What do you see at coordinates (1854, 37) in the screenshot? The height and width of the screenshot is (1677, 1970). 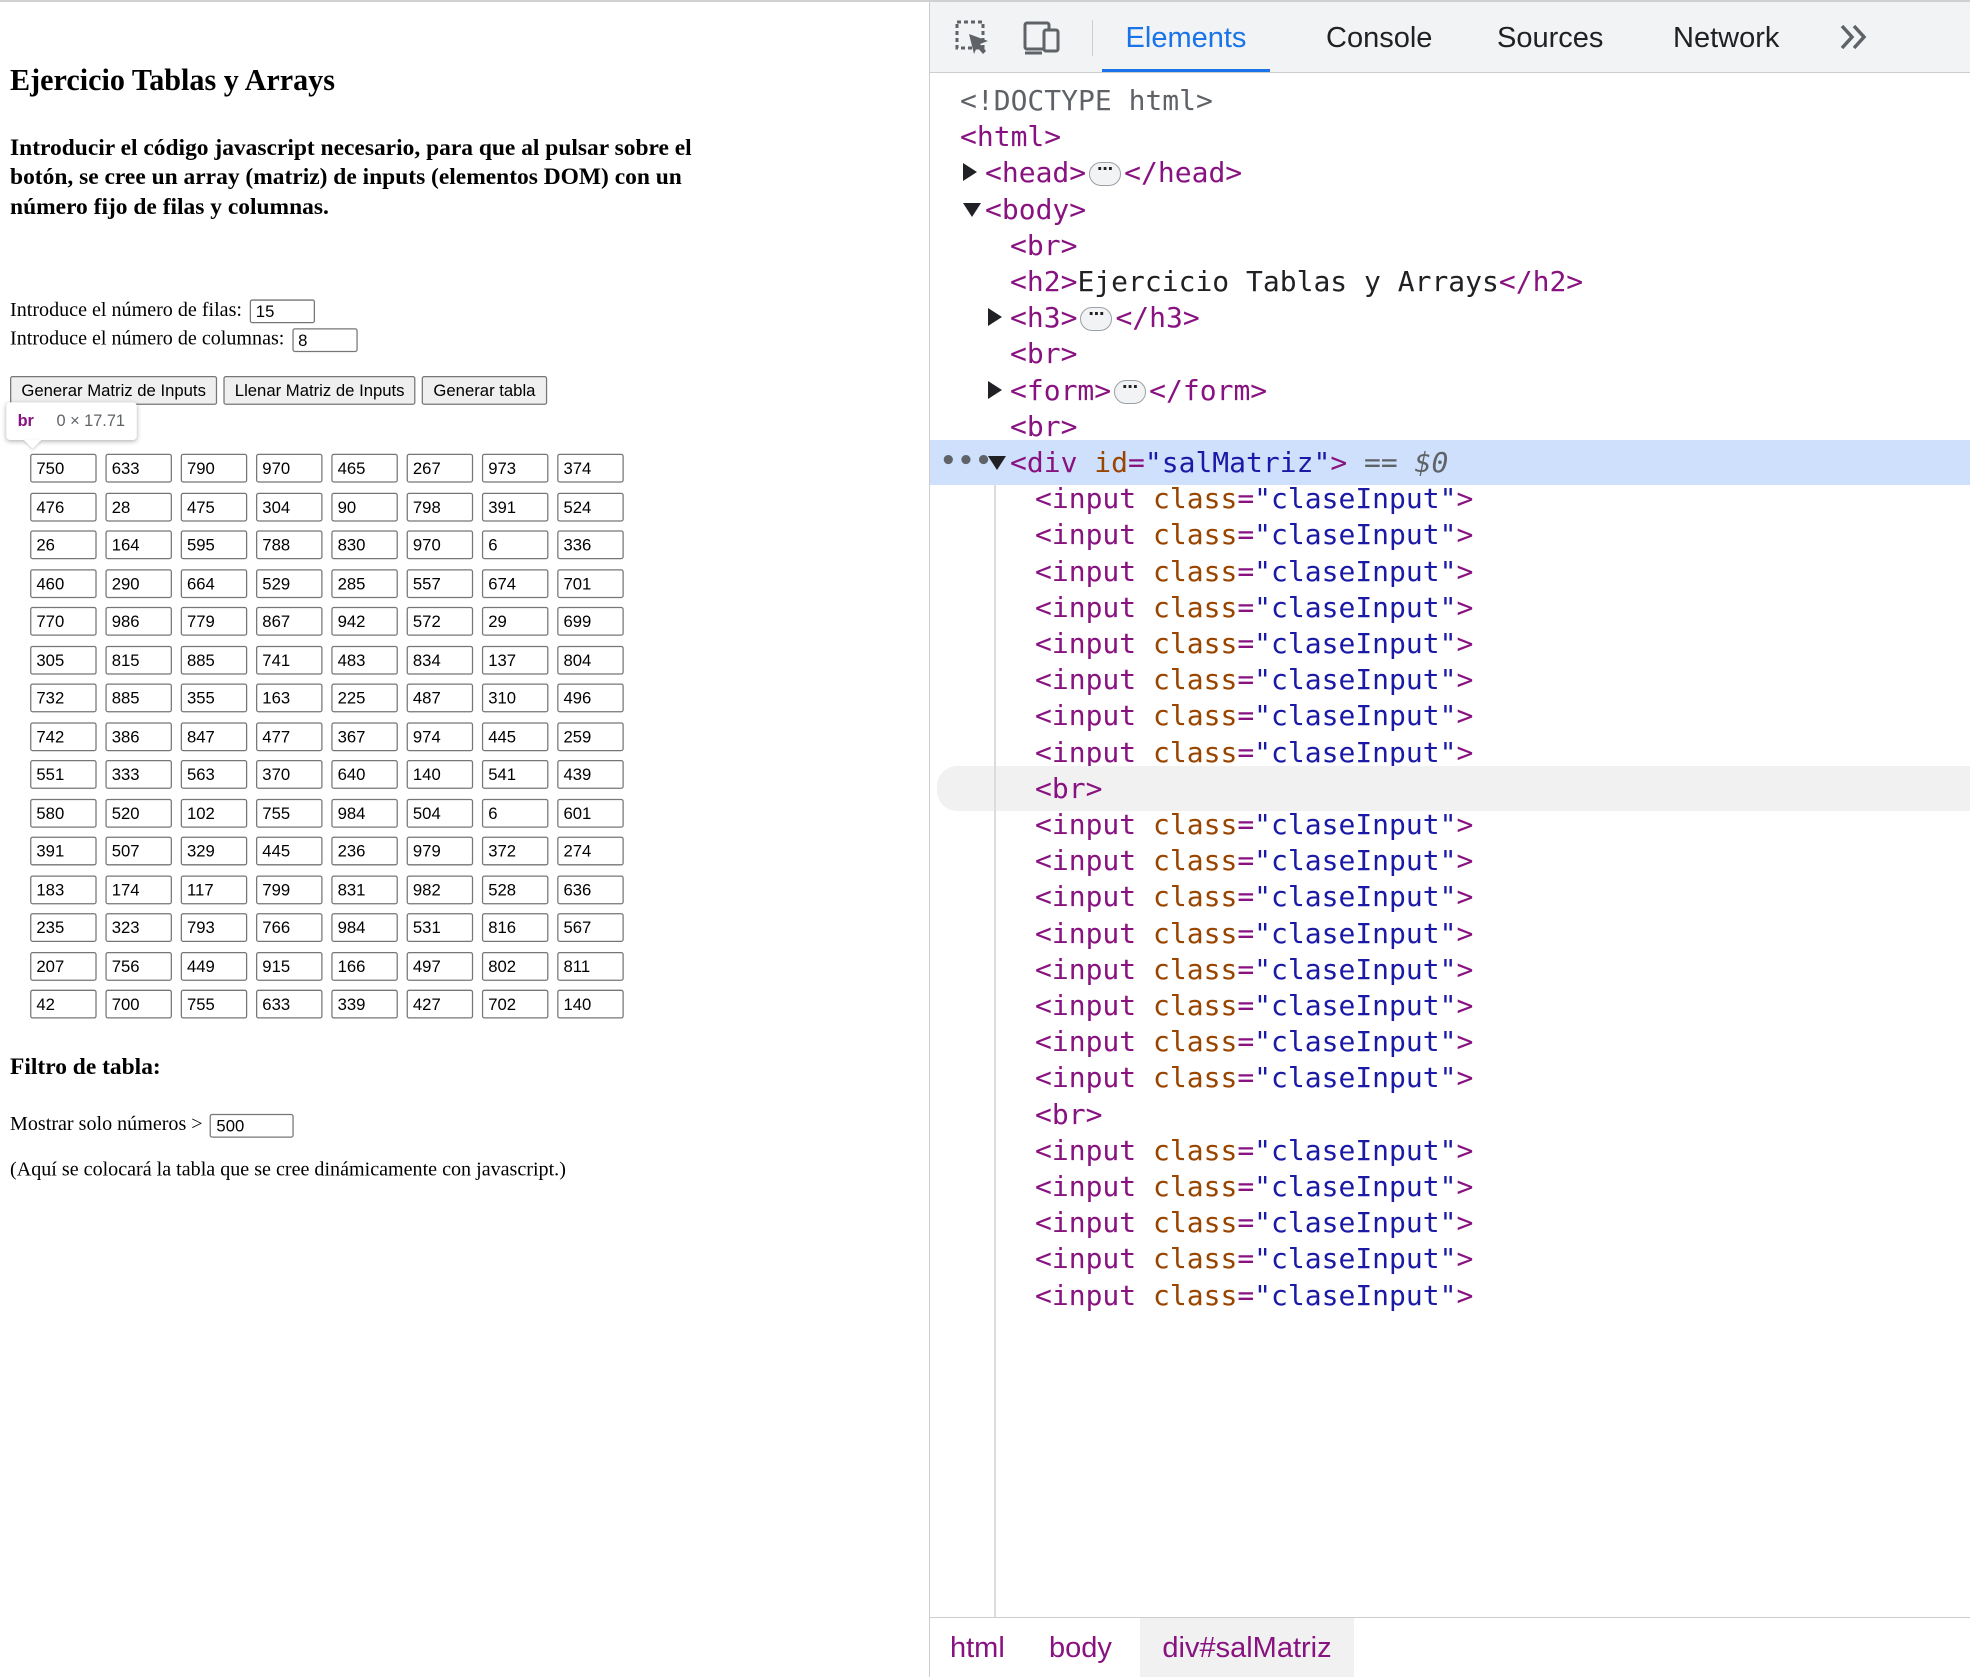 I see `more-tabs-icon` at bounding box center [1854, 37].